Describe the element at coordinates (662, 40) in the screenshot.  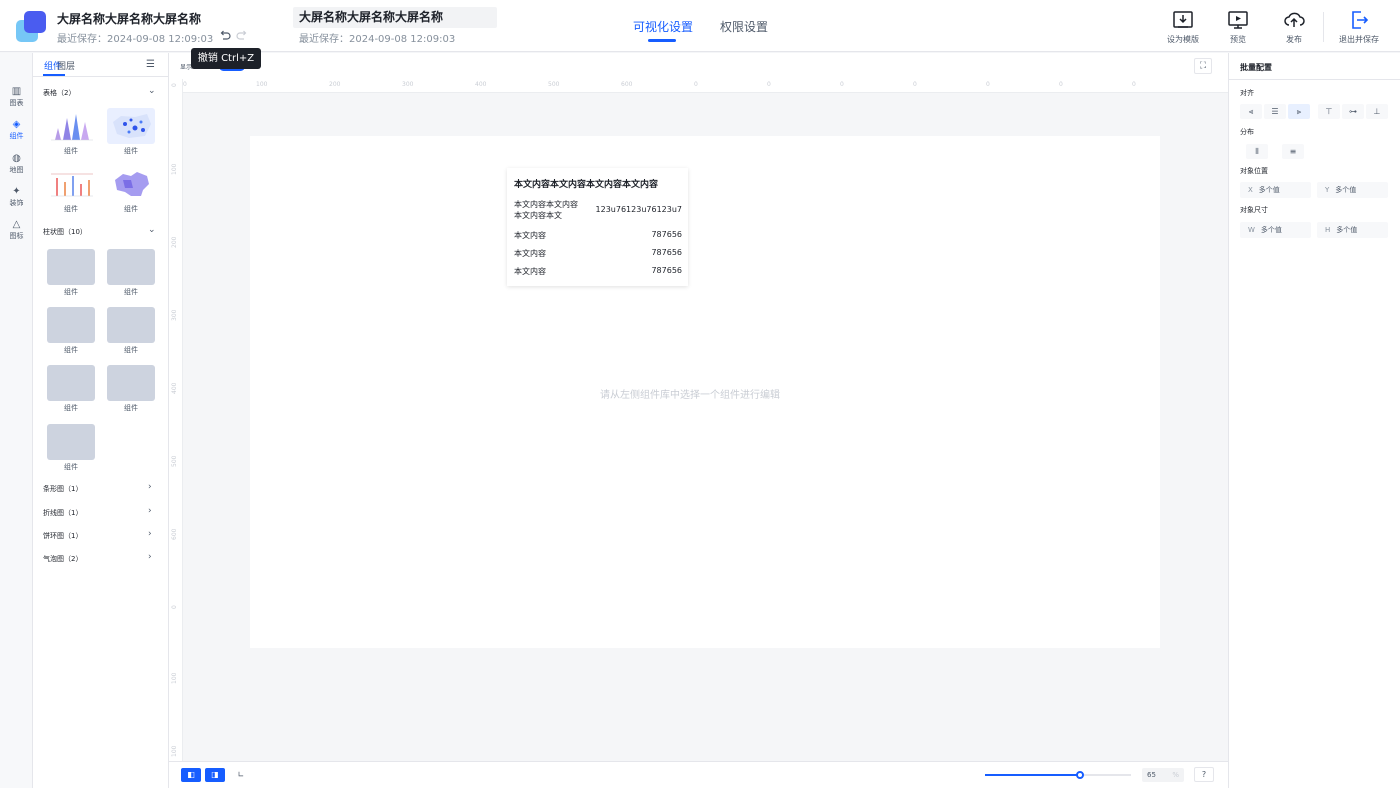
I see `active-tab-indicator` at that location.